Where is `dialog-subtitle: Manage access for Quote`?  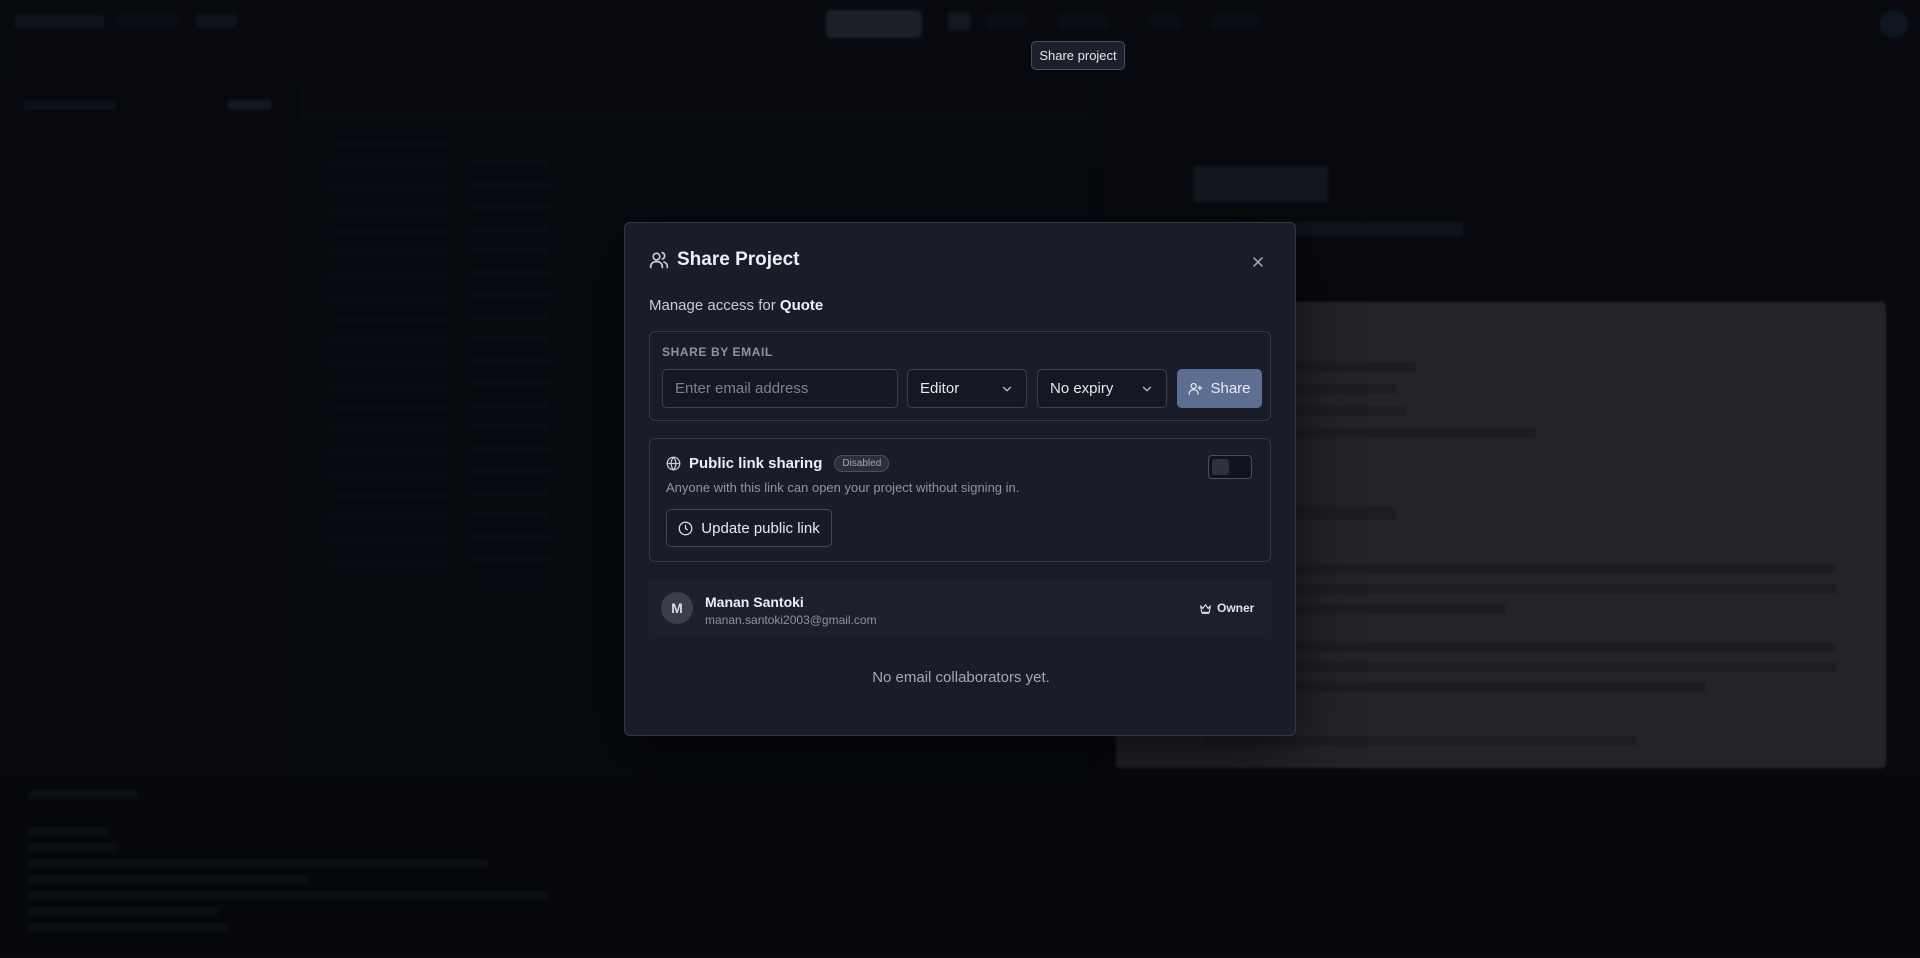 dialog-subtitle: Manage access for Quote is located at coordinates (736, 305).